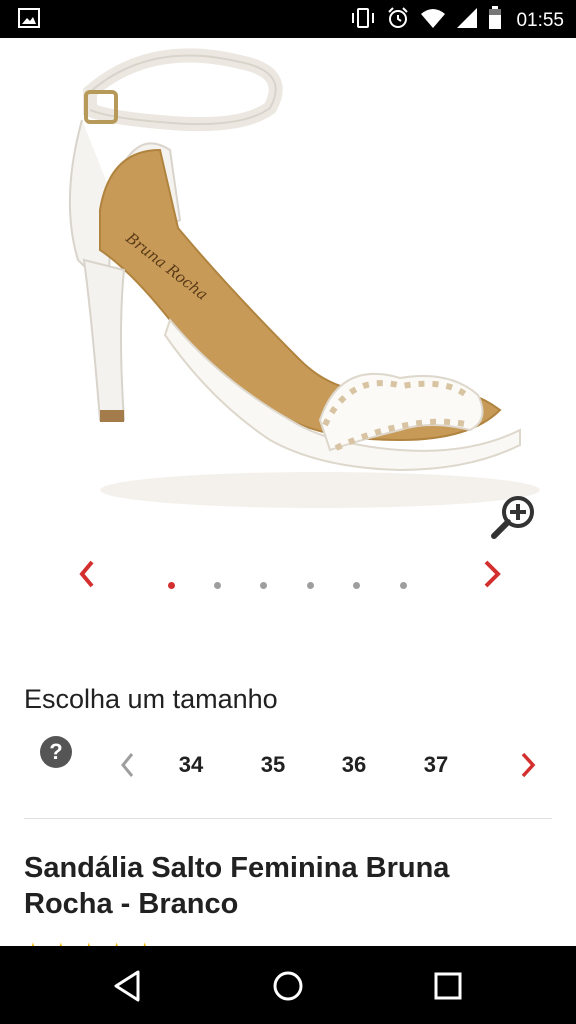 The image size is (576, 1024). I want to click on home-button, so click(288, 986).